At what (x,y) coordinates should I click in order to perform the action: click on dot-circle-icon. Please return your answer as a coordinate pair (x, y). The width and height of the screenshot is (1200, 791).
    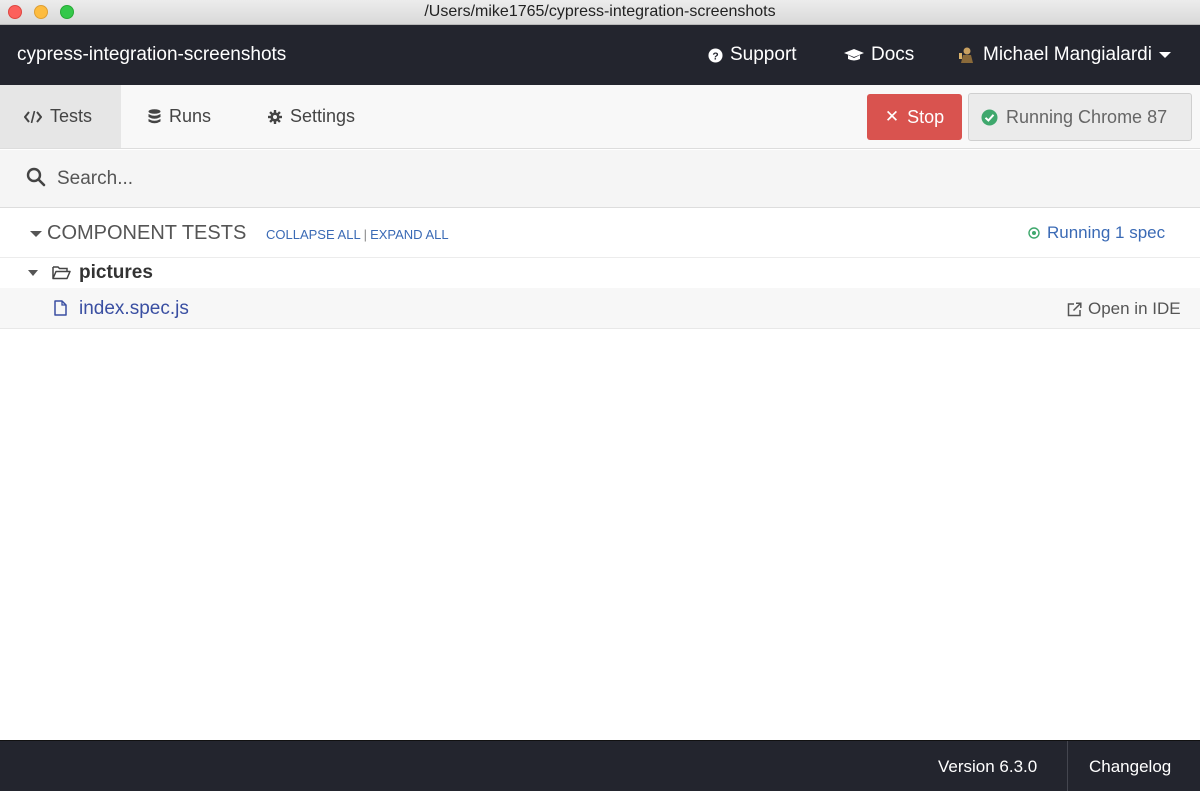
    Looking at the image, I should click on (1034, 233).